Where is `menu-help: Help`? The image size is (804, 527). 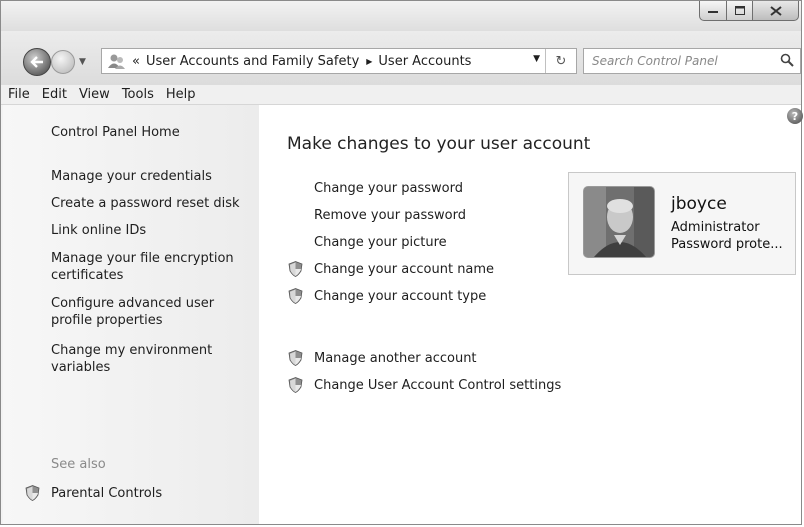 menu-help: Help is located at coordinates (181, 94).